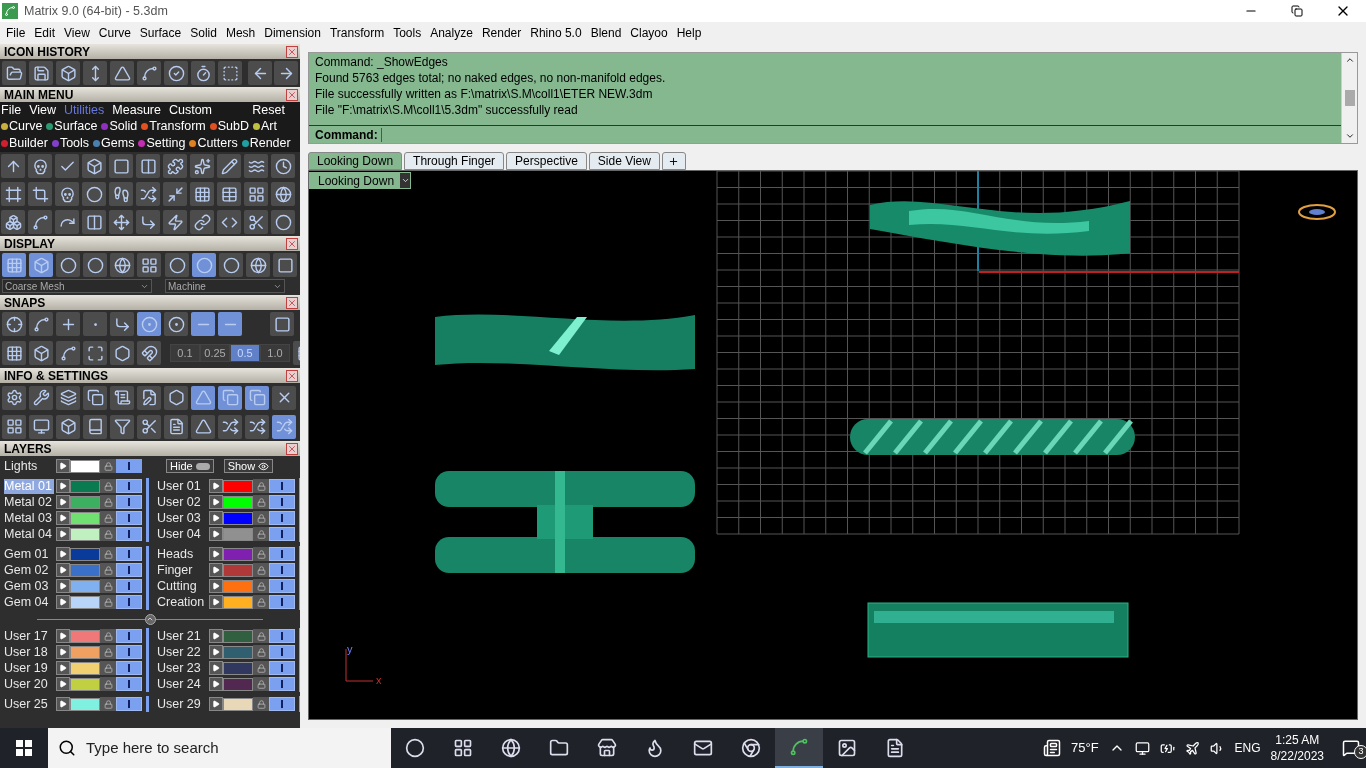 This screenshot has height=768, width=1366. Describe the element at coordinates (29, 243) in the screenshot. I see `panel-title: DISPLAY` at that location.